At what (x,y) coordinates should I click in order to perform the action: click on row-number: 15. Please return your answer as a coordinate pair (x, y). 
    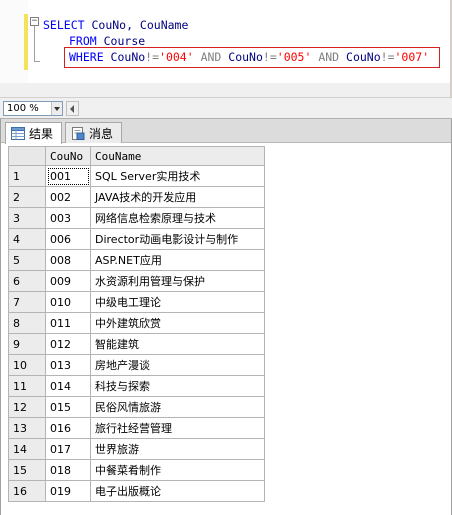
    Looking at the image, I should click on (27, 470).